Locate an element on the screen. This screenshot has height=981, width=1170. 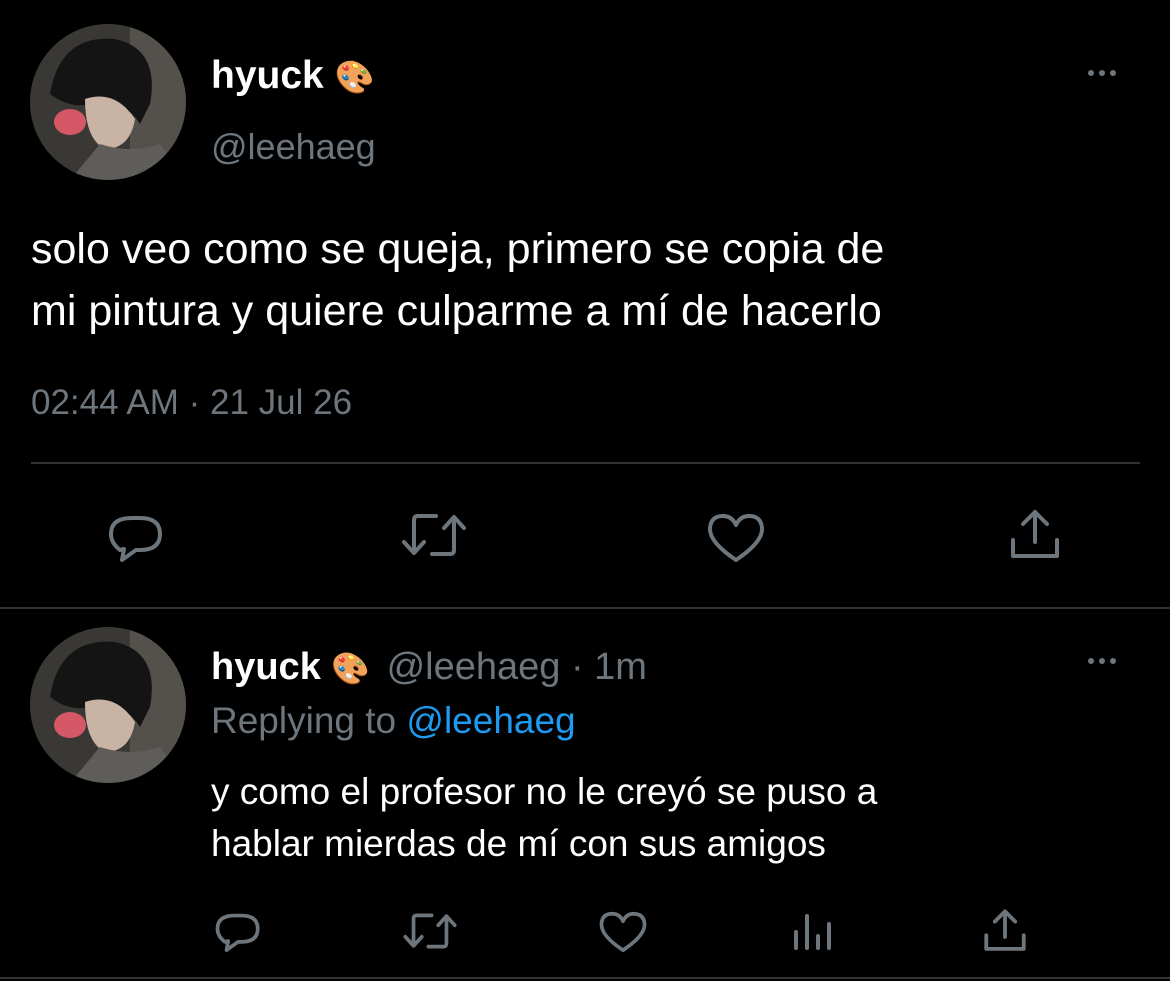
tweet-separator is located at coordinates (585, 608).